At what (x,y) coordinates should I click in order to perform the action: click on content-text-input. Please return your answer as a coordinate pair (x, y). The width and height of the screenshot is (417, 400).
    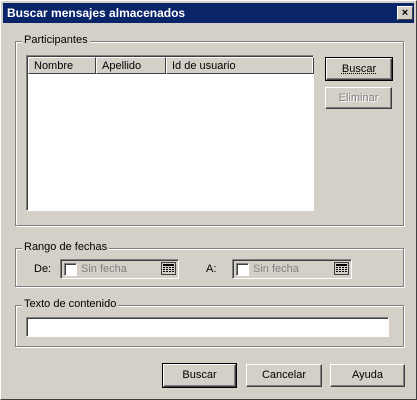
    Looking at the image, I should click on (207, 327).